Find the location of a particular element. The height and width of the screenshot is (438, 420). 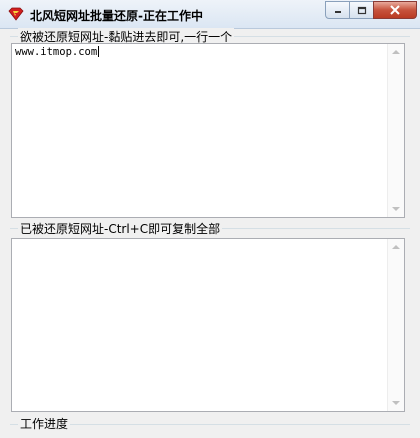

title-bar: 北风短网址批量还原-正在工作中 is located at coordinates (210, 14).